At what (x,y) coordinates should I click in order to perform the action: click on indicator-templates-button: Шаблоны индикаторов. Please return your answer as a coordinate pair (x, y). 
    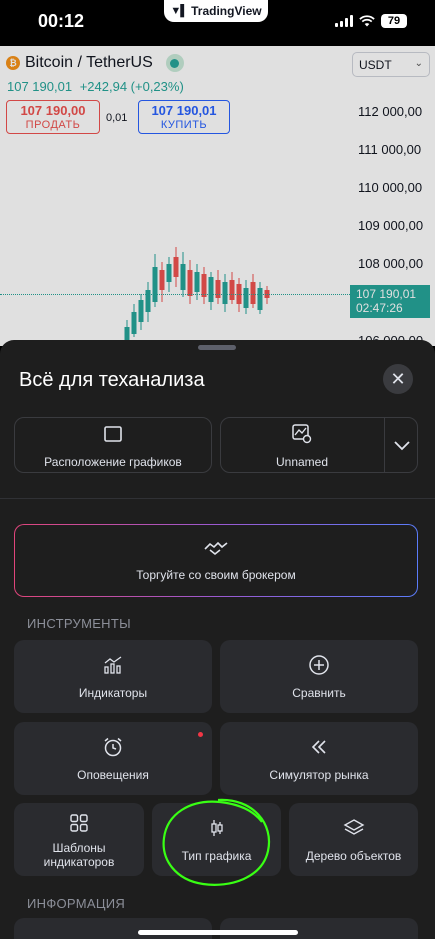
    Looking at the image, I should click on (79, 839).